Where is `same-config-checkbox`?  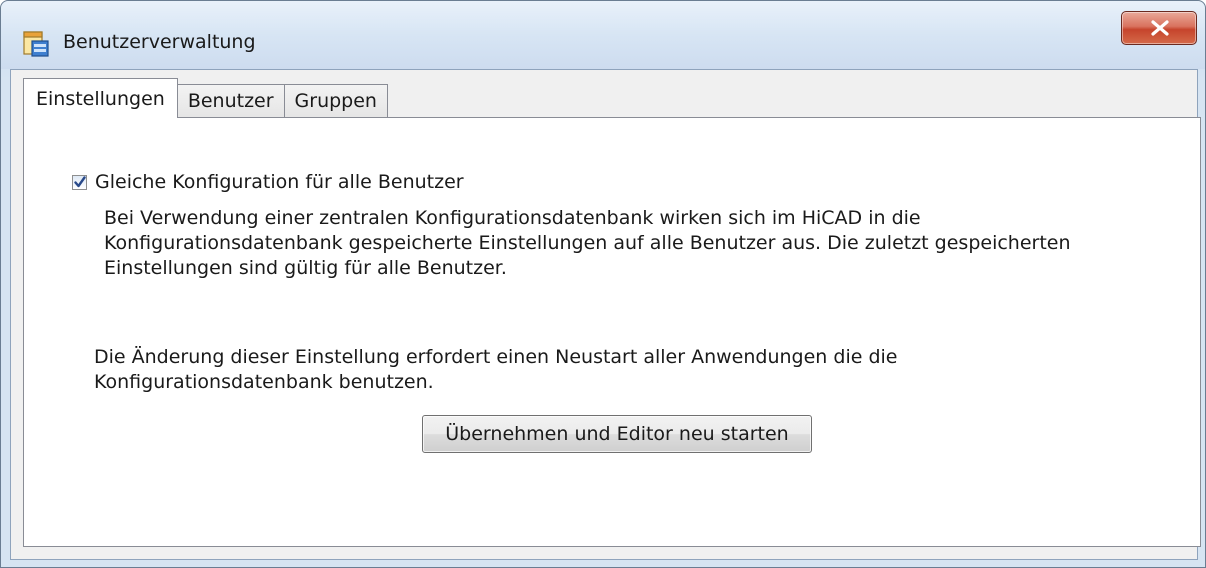 same-config-checkbox is located at coordinates (79, 182).